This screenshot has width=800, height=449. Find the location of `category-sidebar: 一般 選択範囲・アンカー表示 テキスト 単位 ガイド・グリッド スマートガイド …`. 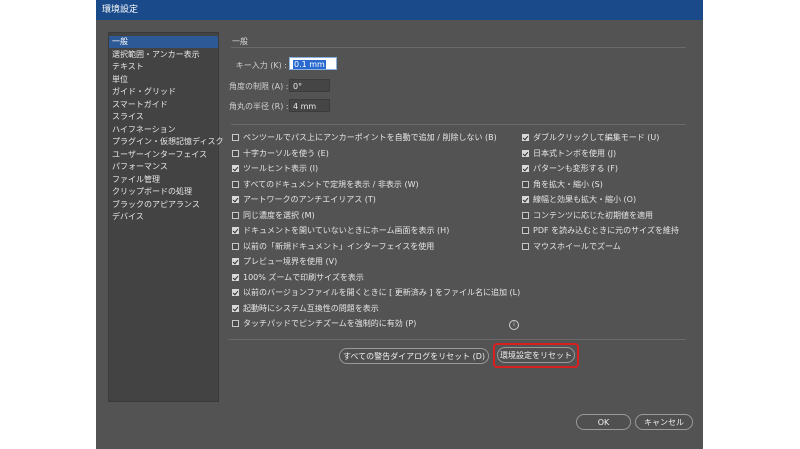

category-sidebar: 一般 選択範囲・アンカー表示 テキスト 単位 ガイド・グリッド スマートガイド … is located at coordinates (165, 217).